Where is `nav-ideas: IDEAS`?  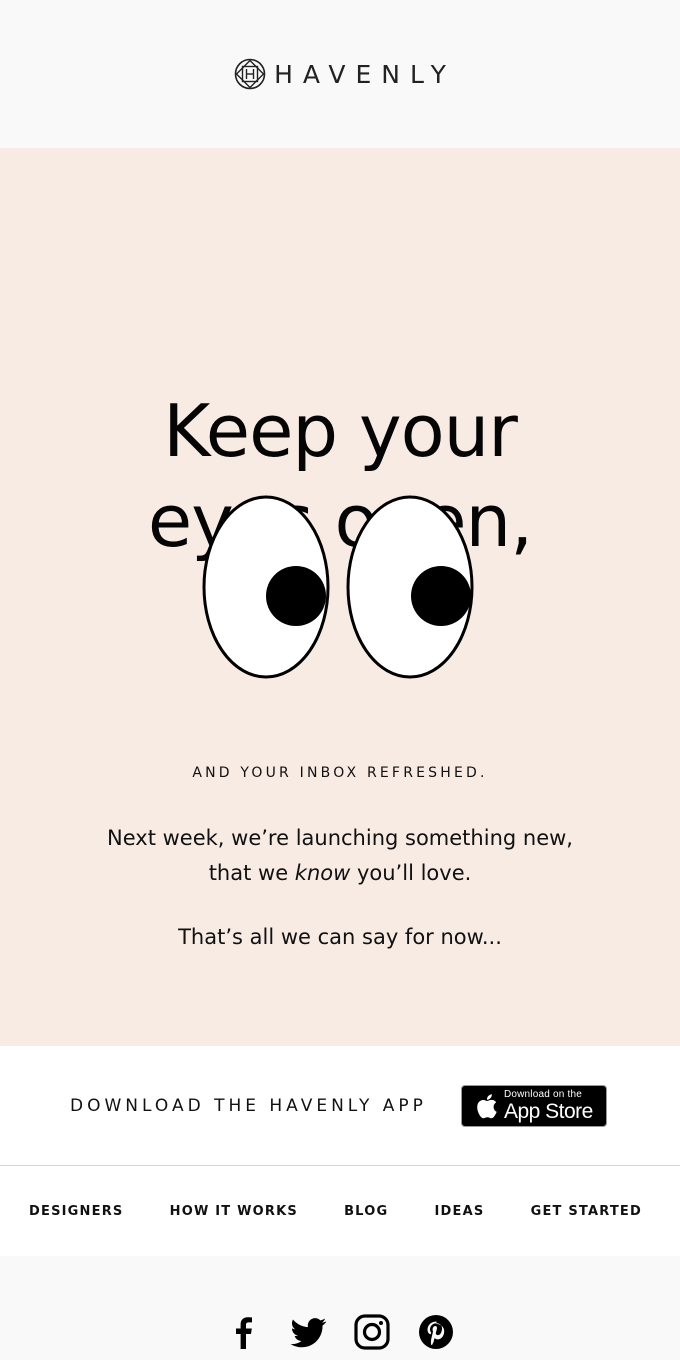 nav-ideas: IDEAS is located at coordinates (459, 1211).